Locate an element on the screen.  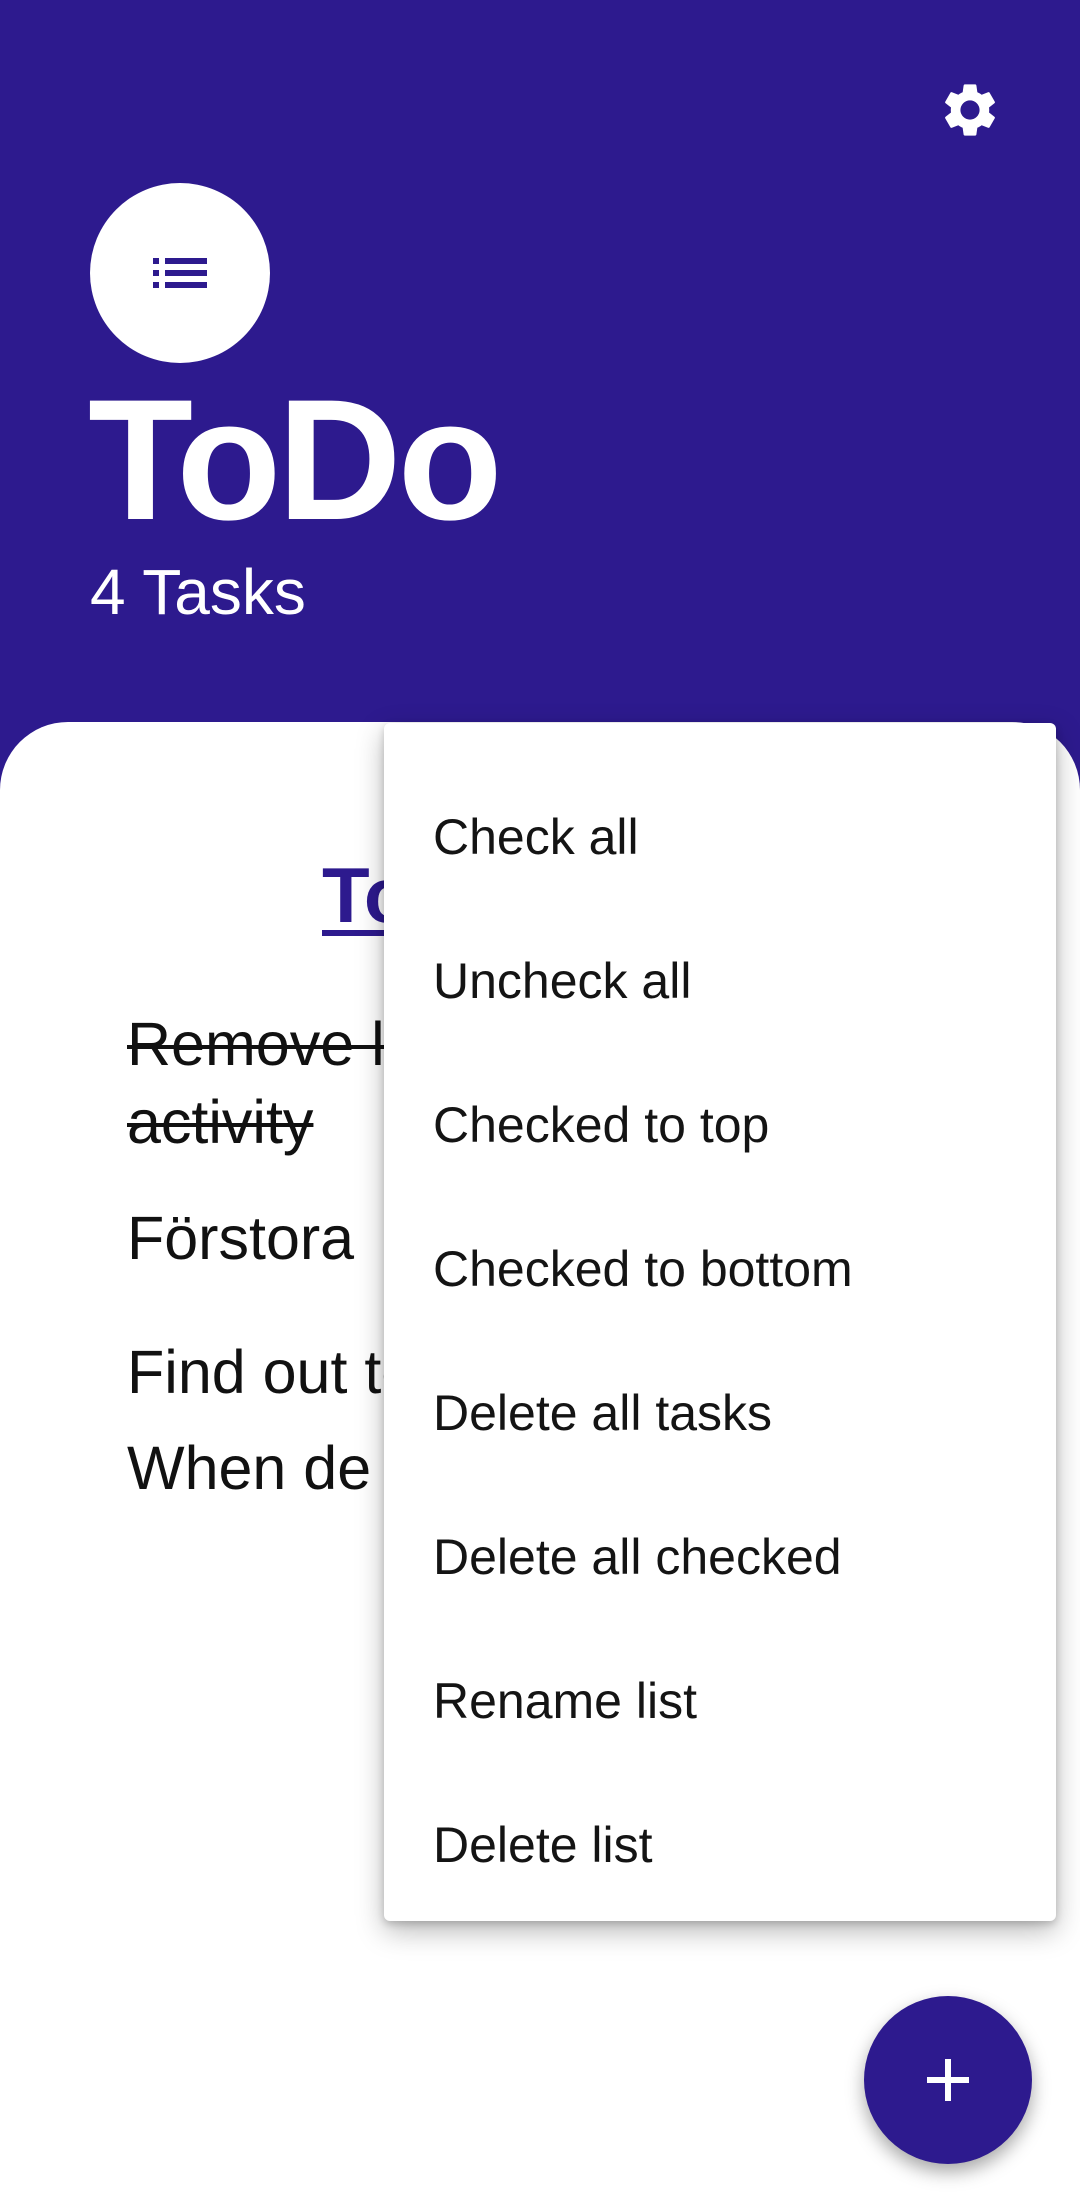
menu-item-delete-list: Delete list is located at coordinates (720, 1845).